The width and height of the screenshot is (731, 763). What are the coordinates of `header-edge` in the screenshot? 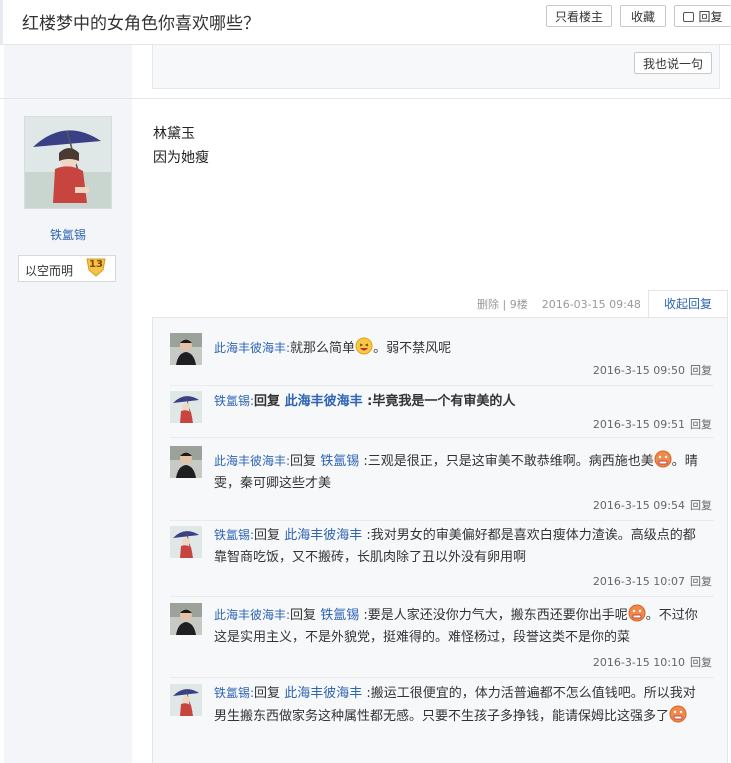 It's located at (1, 22).